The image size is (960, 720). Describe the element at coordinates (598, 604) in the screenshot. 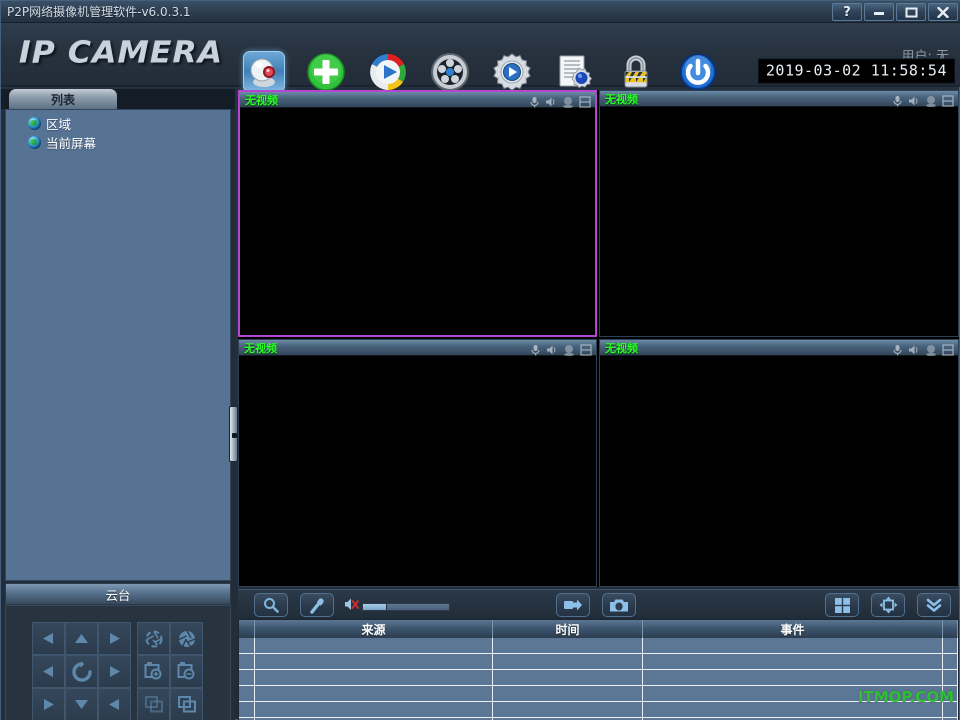

I see `bottom-toolbar` at that location.